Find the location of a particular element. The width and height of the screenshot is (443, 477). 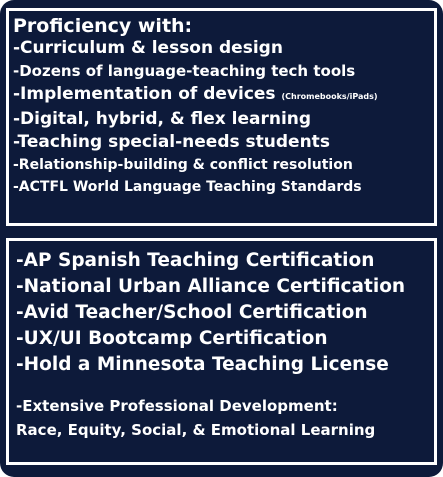

certification-item: -UX/UI Bootcamp Certification is located at coordinates (172, 338).